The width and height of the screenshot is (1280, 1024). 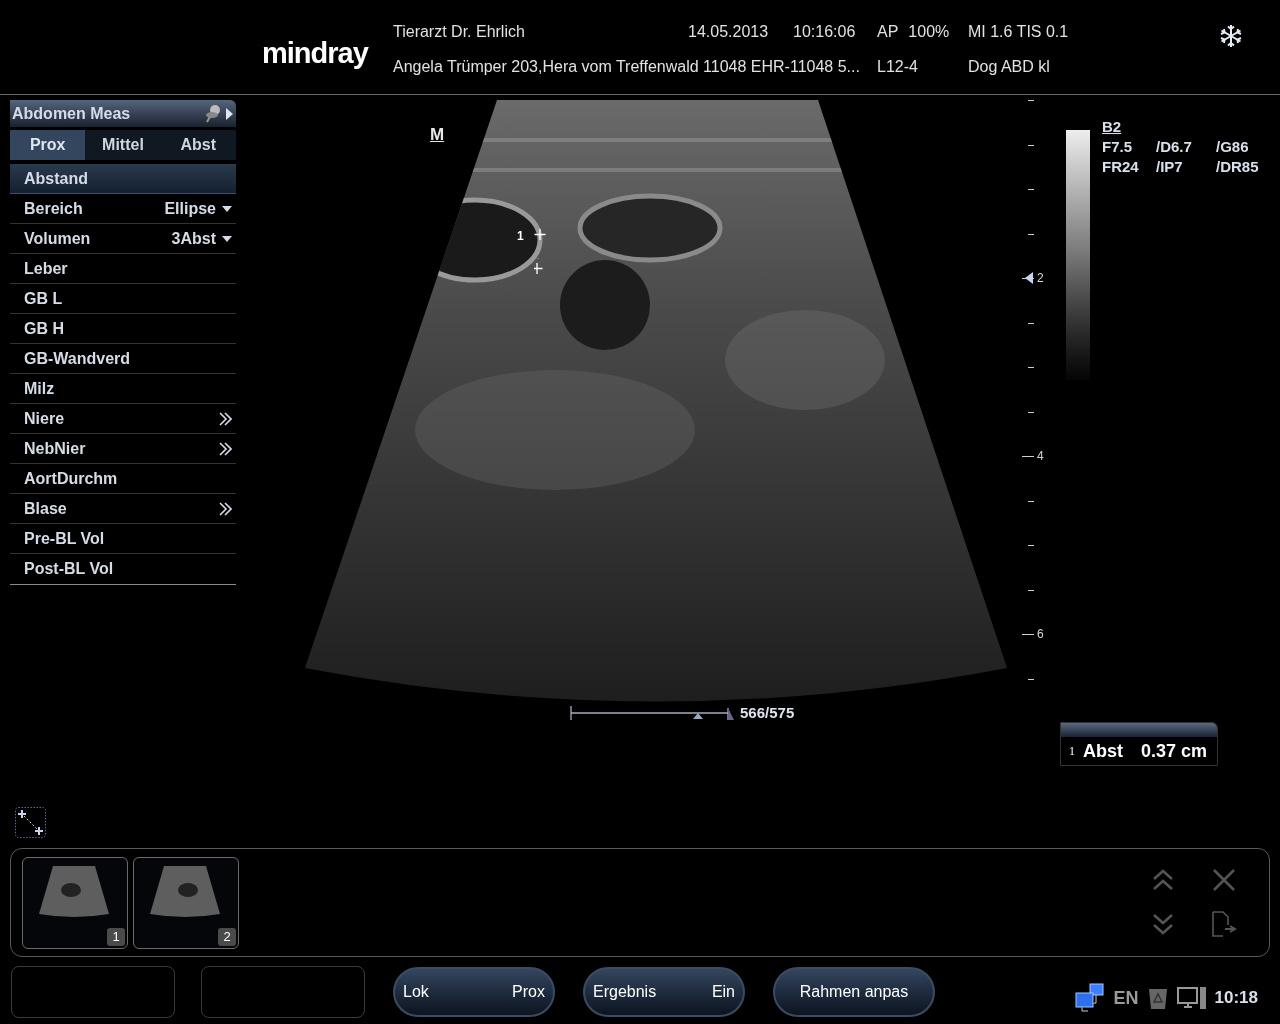 What do you see at coordinates (64, 538) in the screenshot?
I see `menu-item-label: Pre-BL Vol` at bounding box center [64, 538].